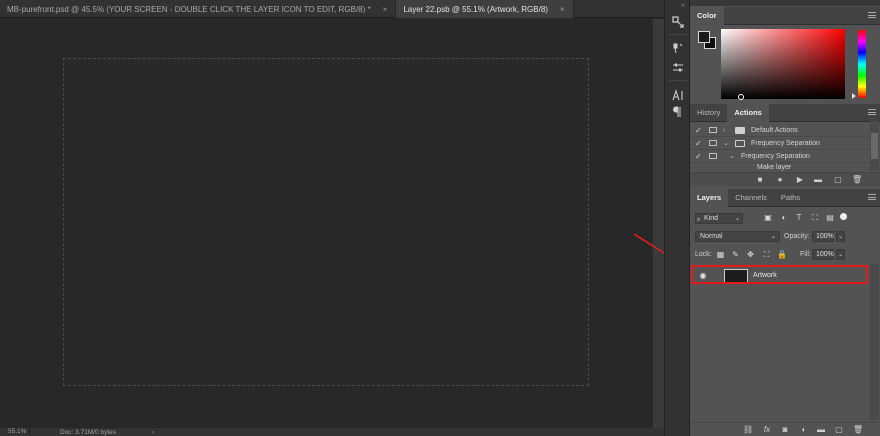  What do you see at coordinates (839, 430) in the screenshot?
I see `new-layer-icon: ▢` at bounding box center [839, 430].